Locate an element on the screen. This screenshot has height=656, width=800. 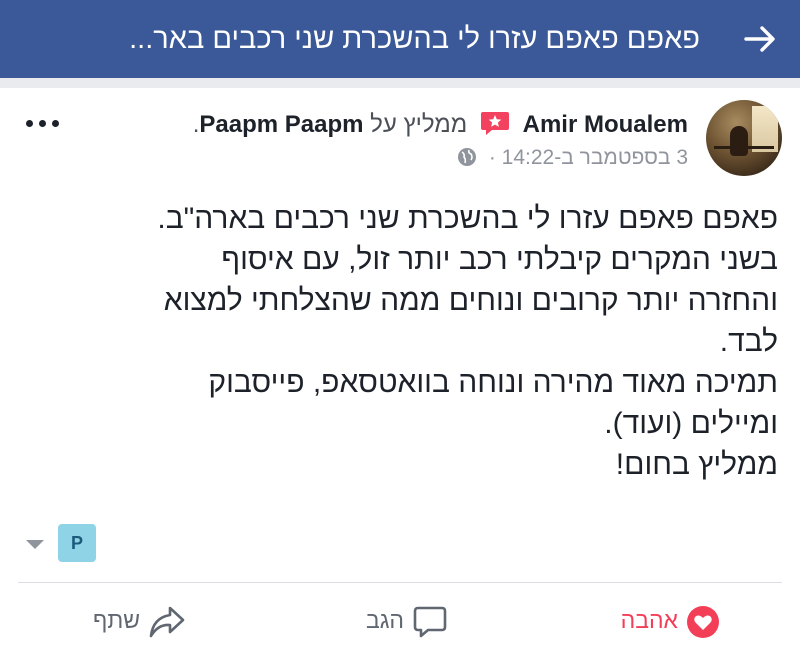
divider is located at coordinates (400, 582).